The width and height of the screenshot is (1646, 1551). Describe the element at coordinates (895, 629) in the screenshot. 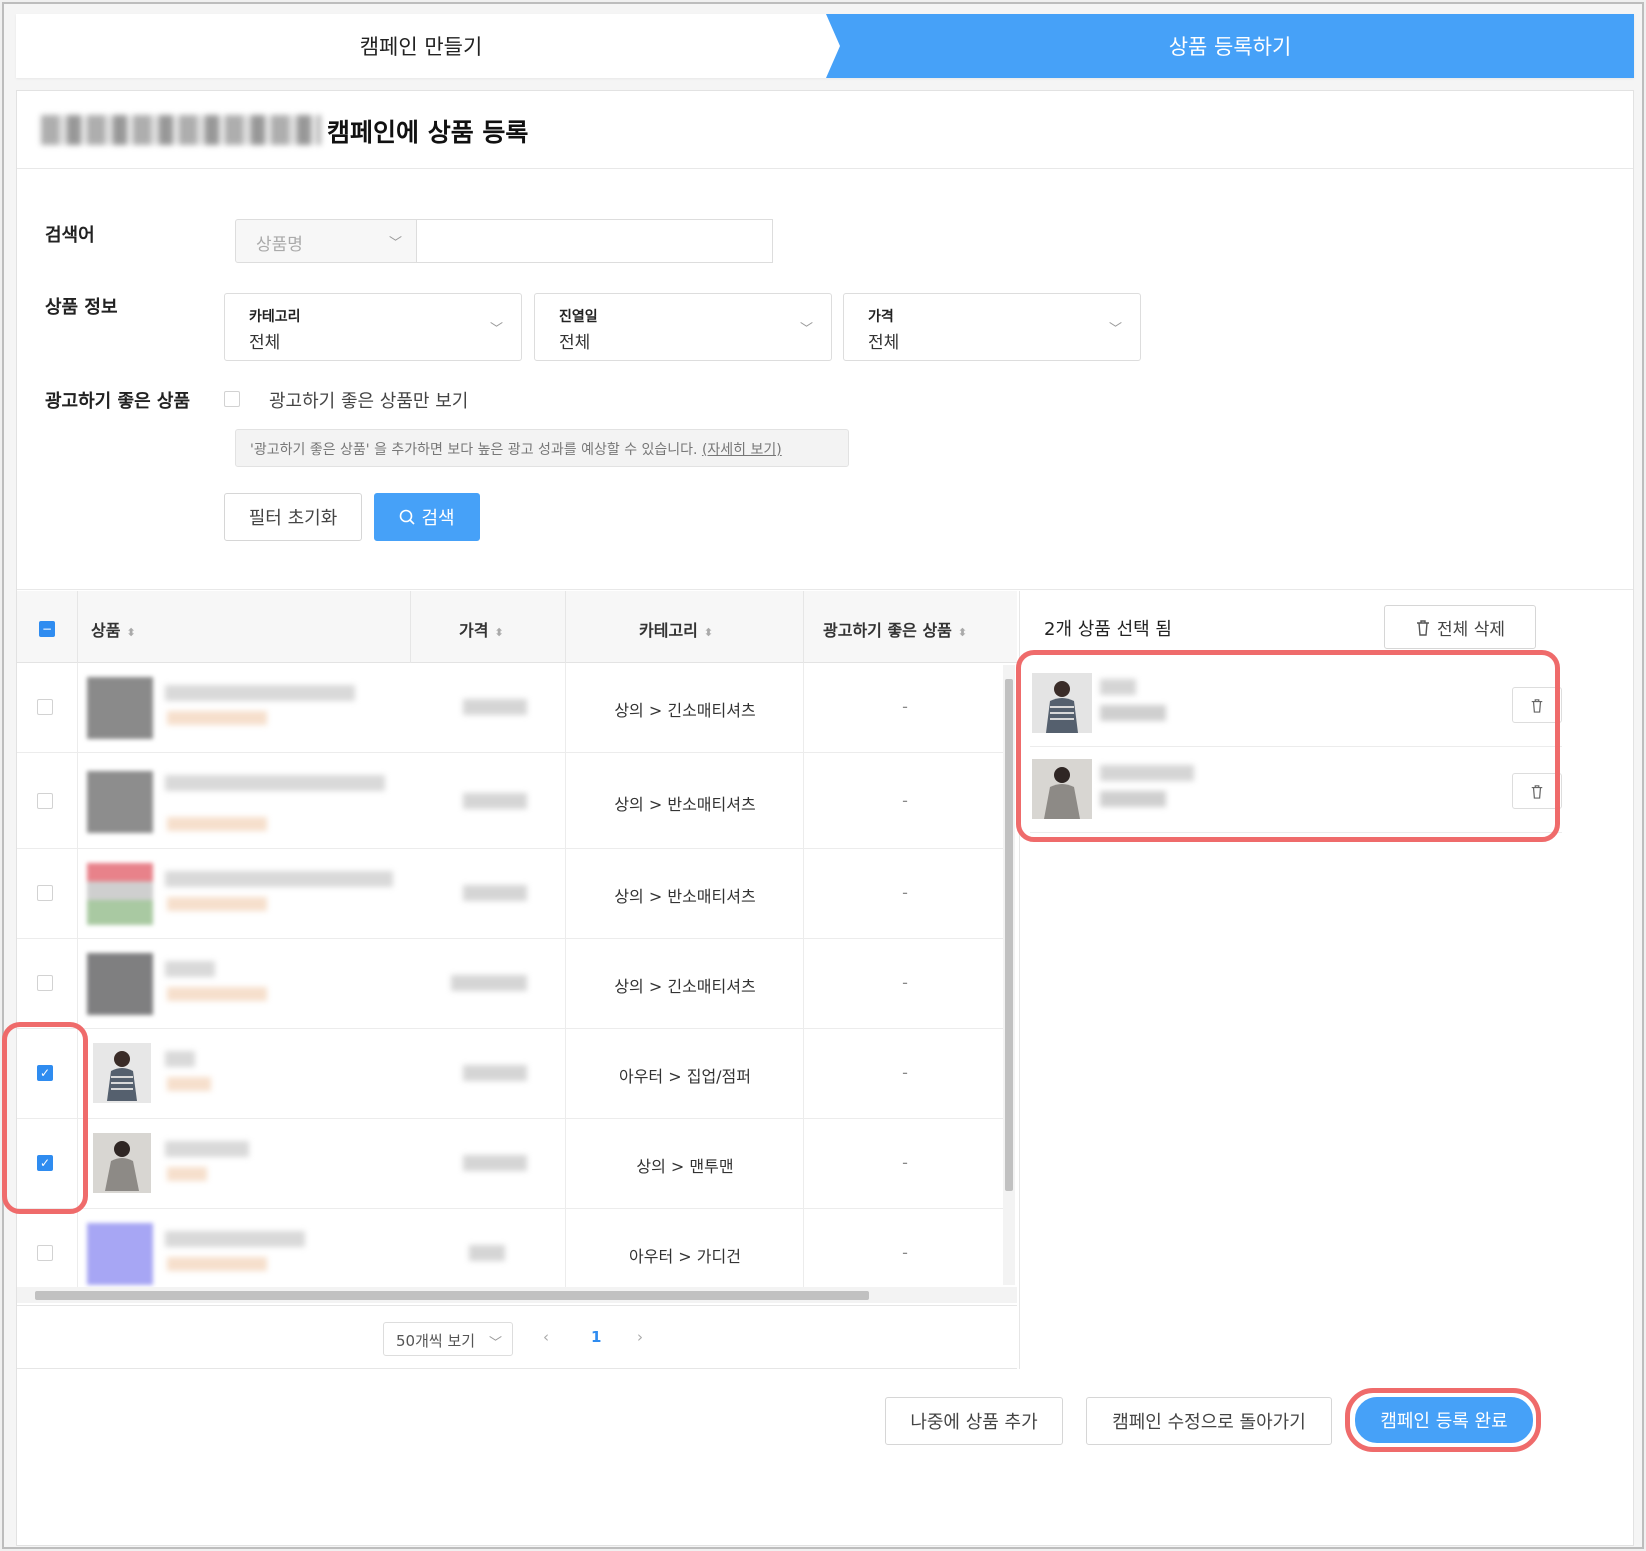

I see `header-good-product: 광고하기 좋은 상품 ⬍` at that location.